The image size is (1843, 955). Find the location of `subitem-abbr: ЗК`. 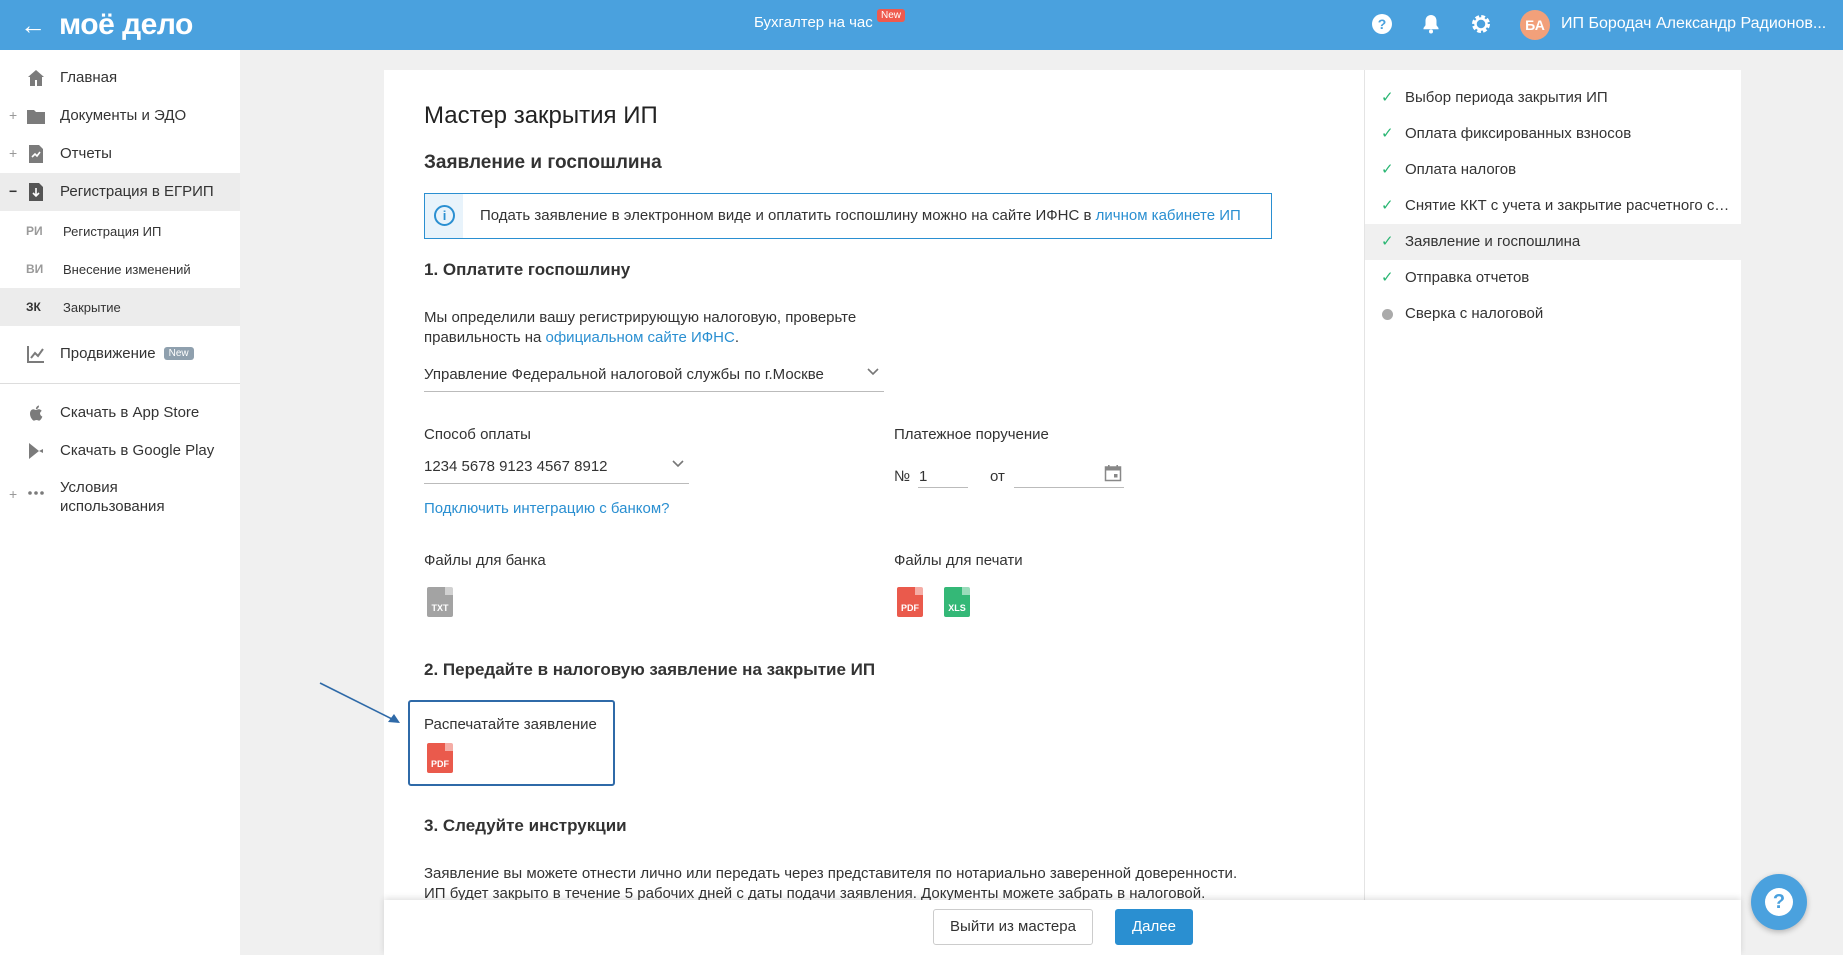

subitem-abbr: ЗК is located at coordinates (33, 307).